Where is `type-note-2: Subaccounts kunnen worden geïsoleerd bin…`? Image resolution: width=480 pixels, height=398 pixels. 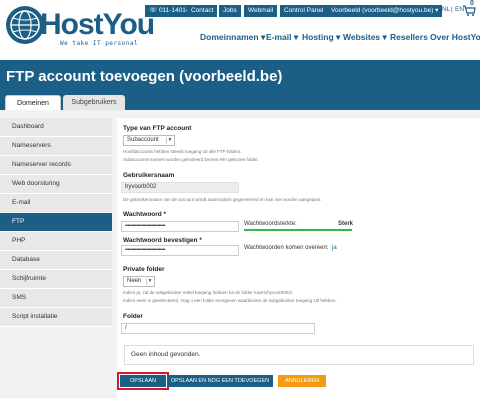 type-note-2: Subaccounts kunnen worden geïsoleerd bin… is located at coordinates (191, 159).